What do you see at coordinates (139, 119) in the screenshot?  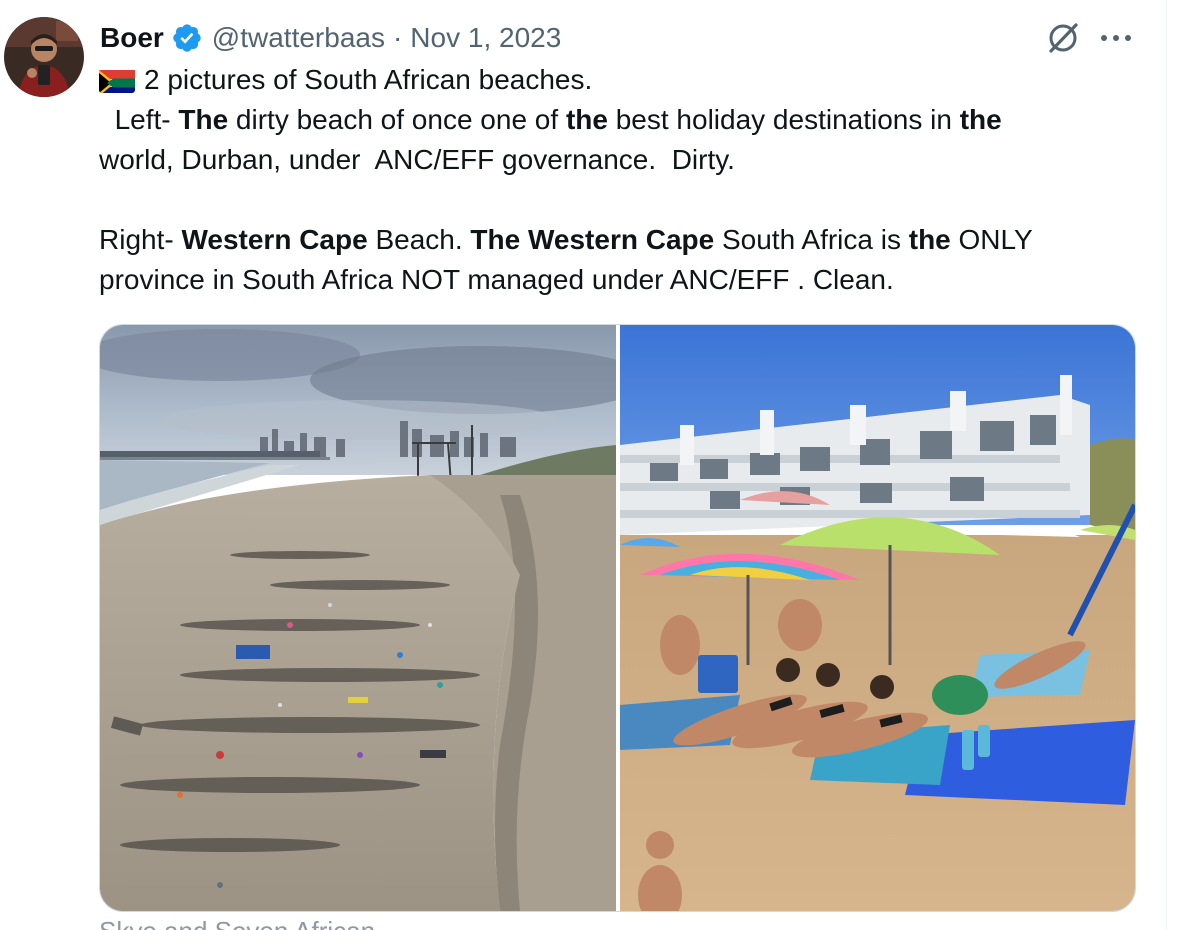 I see `text-line-2-a: Left-` at bounding box center [139, 119].